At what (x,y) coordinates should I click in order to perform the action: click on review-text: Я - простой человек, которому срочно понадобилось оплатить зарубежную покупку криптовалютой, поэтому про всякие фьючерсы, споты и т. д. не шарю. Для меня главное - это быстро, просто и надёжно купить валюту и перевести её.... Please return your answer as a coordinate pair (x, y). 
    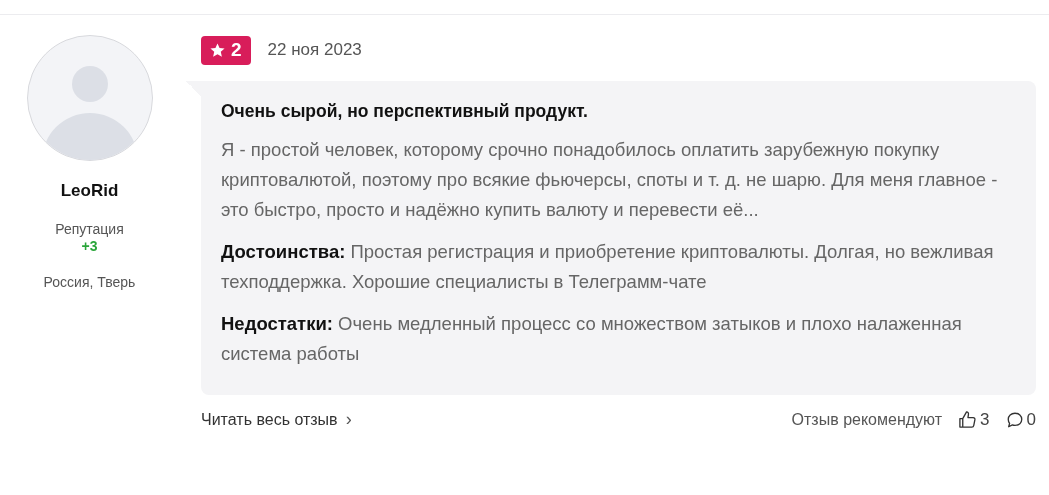
    Looking at the image, I should click on (610, 180).